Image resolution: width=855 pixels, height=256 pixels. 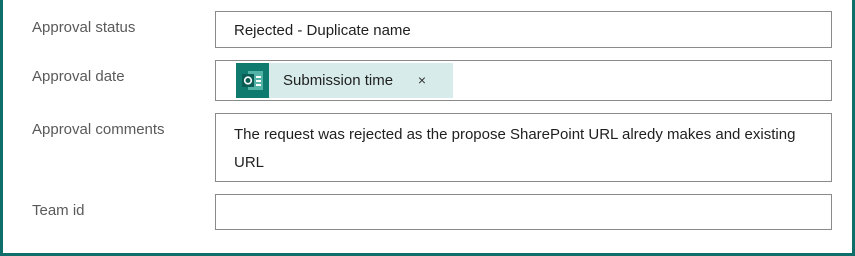 What do you see at coordinates (84, 27) in the screenshot?
I see `approval-status-label: Approval status` at bounding box center [84, 27].